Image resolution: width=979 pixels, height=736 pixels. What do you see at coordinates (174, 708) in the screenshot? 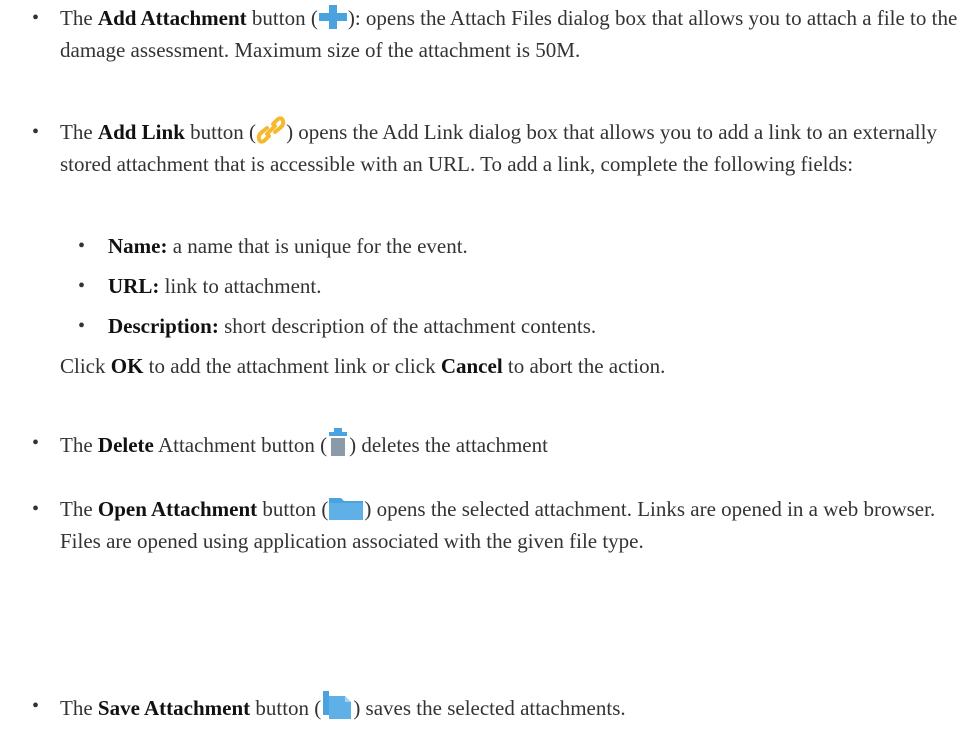
I see `save-attachment-label: Save Attachment` at bounding box center [174, 708].